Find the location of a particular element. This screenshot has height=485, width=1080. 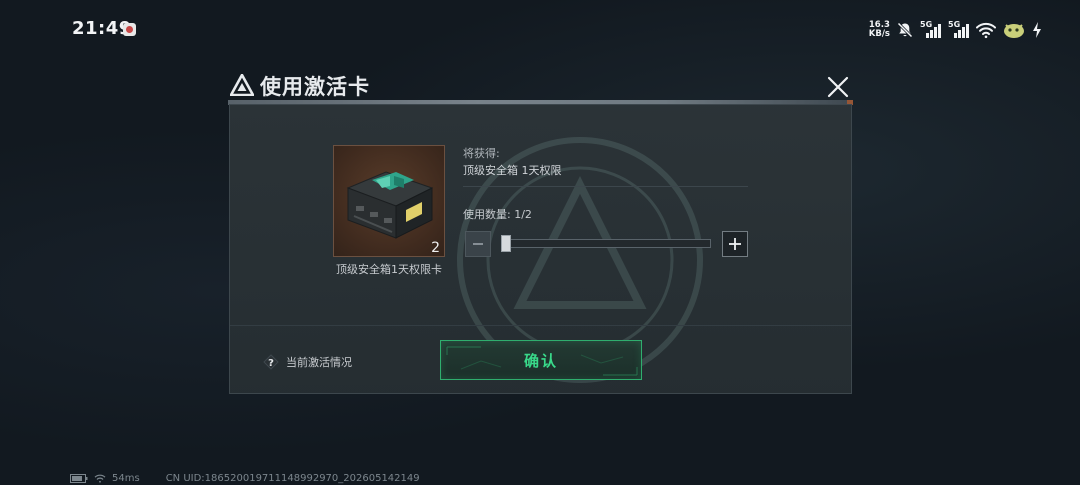

network-speed: 16.3 KB/s is located at coordinates (879, 30).